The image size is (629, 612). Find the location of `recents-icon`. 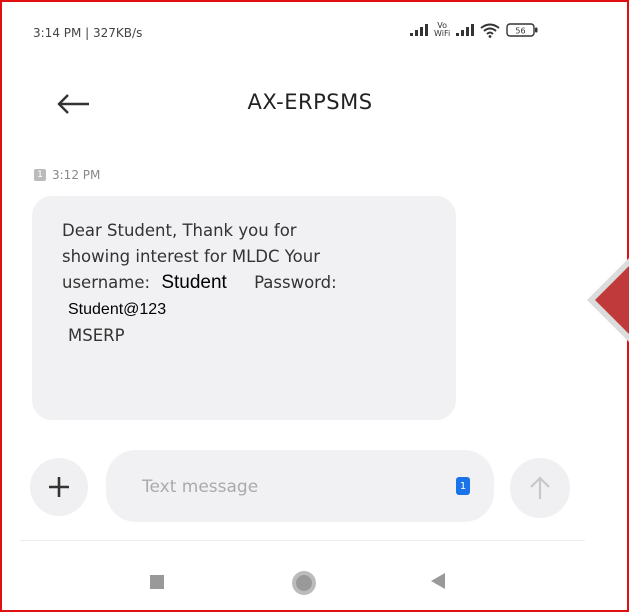

recents-icon is located at coordinates (157, 582).